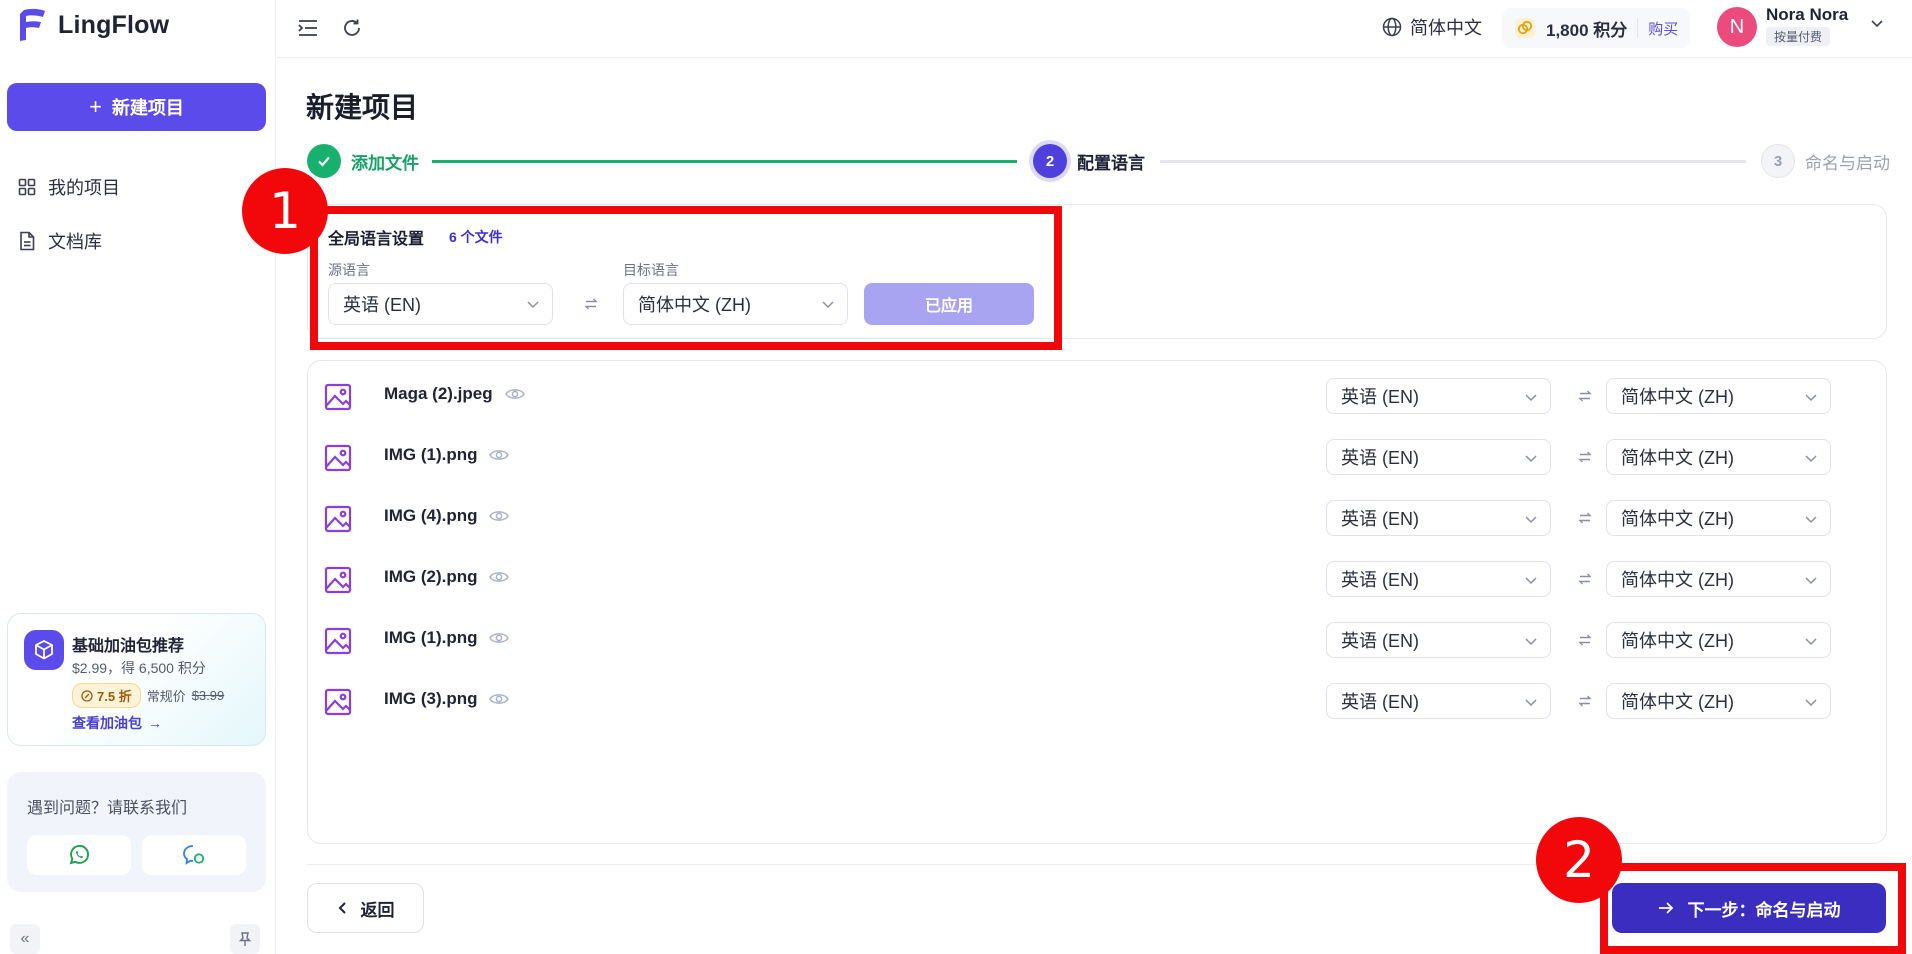  I want to click on user-name: Nora Nora, so click(1807, 15).